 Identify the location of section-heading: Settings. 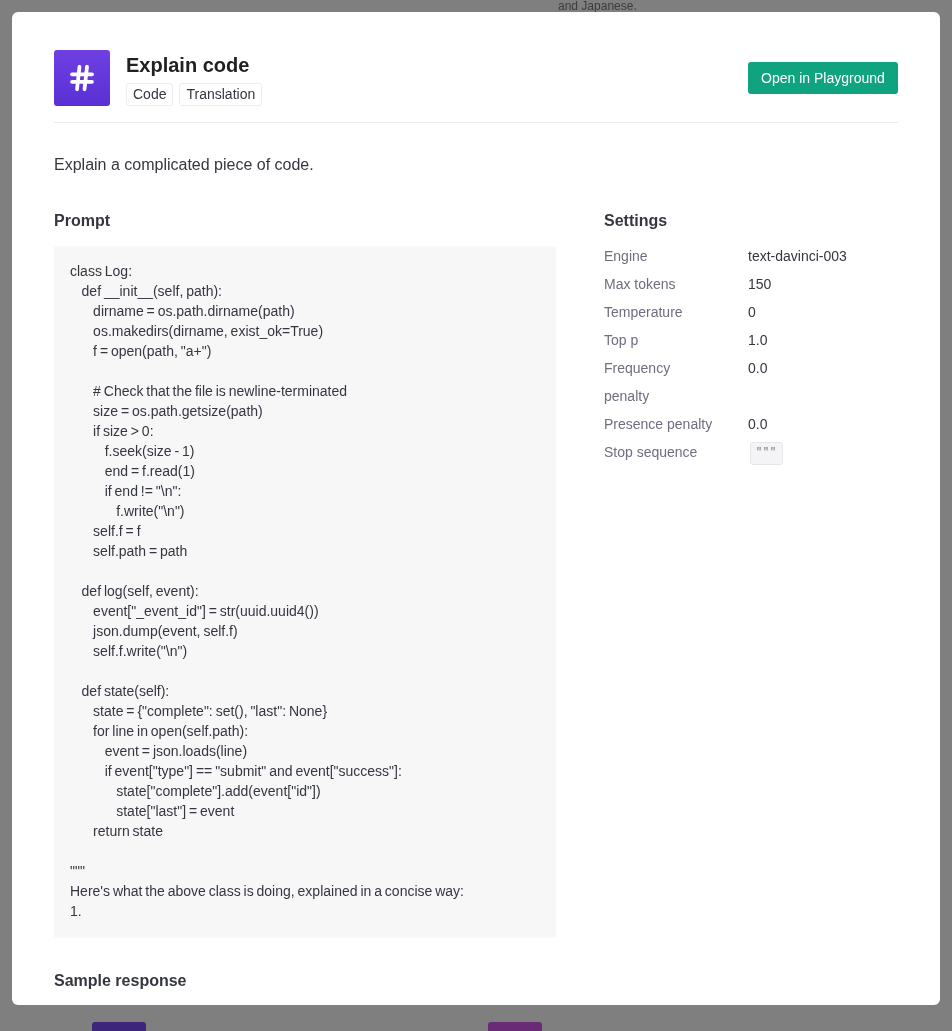
(636, 221).